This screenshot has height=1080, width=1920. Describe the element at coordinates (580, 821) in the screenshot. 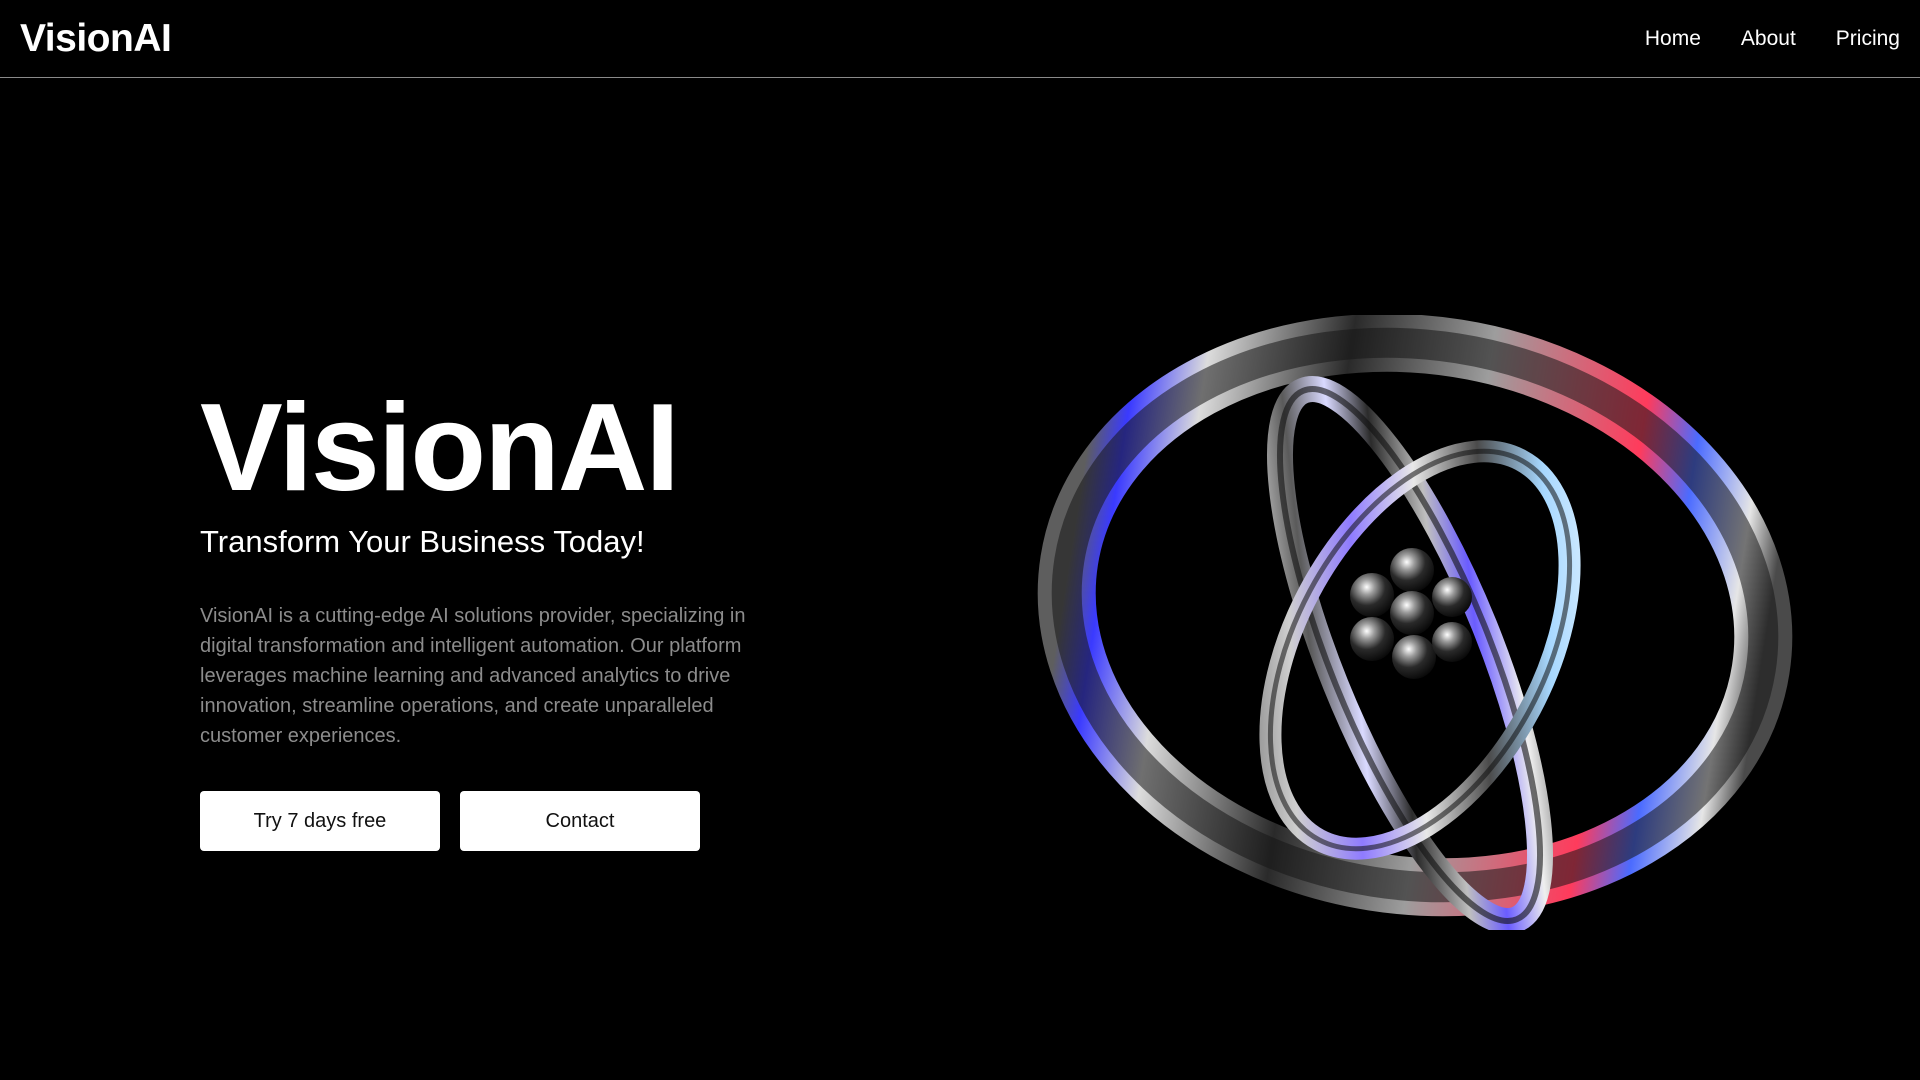

I see `contact-button: Contact` at that location.